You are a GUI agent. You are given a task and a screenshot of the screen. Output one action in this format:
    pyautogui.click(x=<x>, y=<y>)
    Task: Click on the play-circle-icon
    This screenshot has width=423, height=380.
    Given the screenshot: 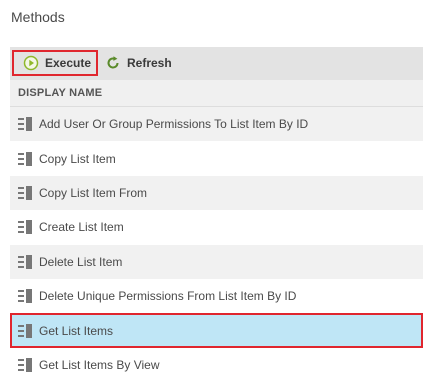 What is the action you would take?
    pyautogui.click(x=31, y=63)
    